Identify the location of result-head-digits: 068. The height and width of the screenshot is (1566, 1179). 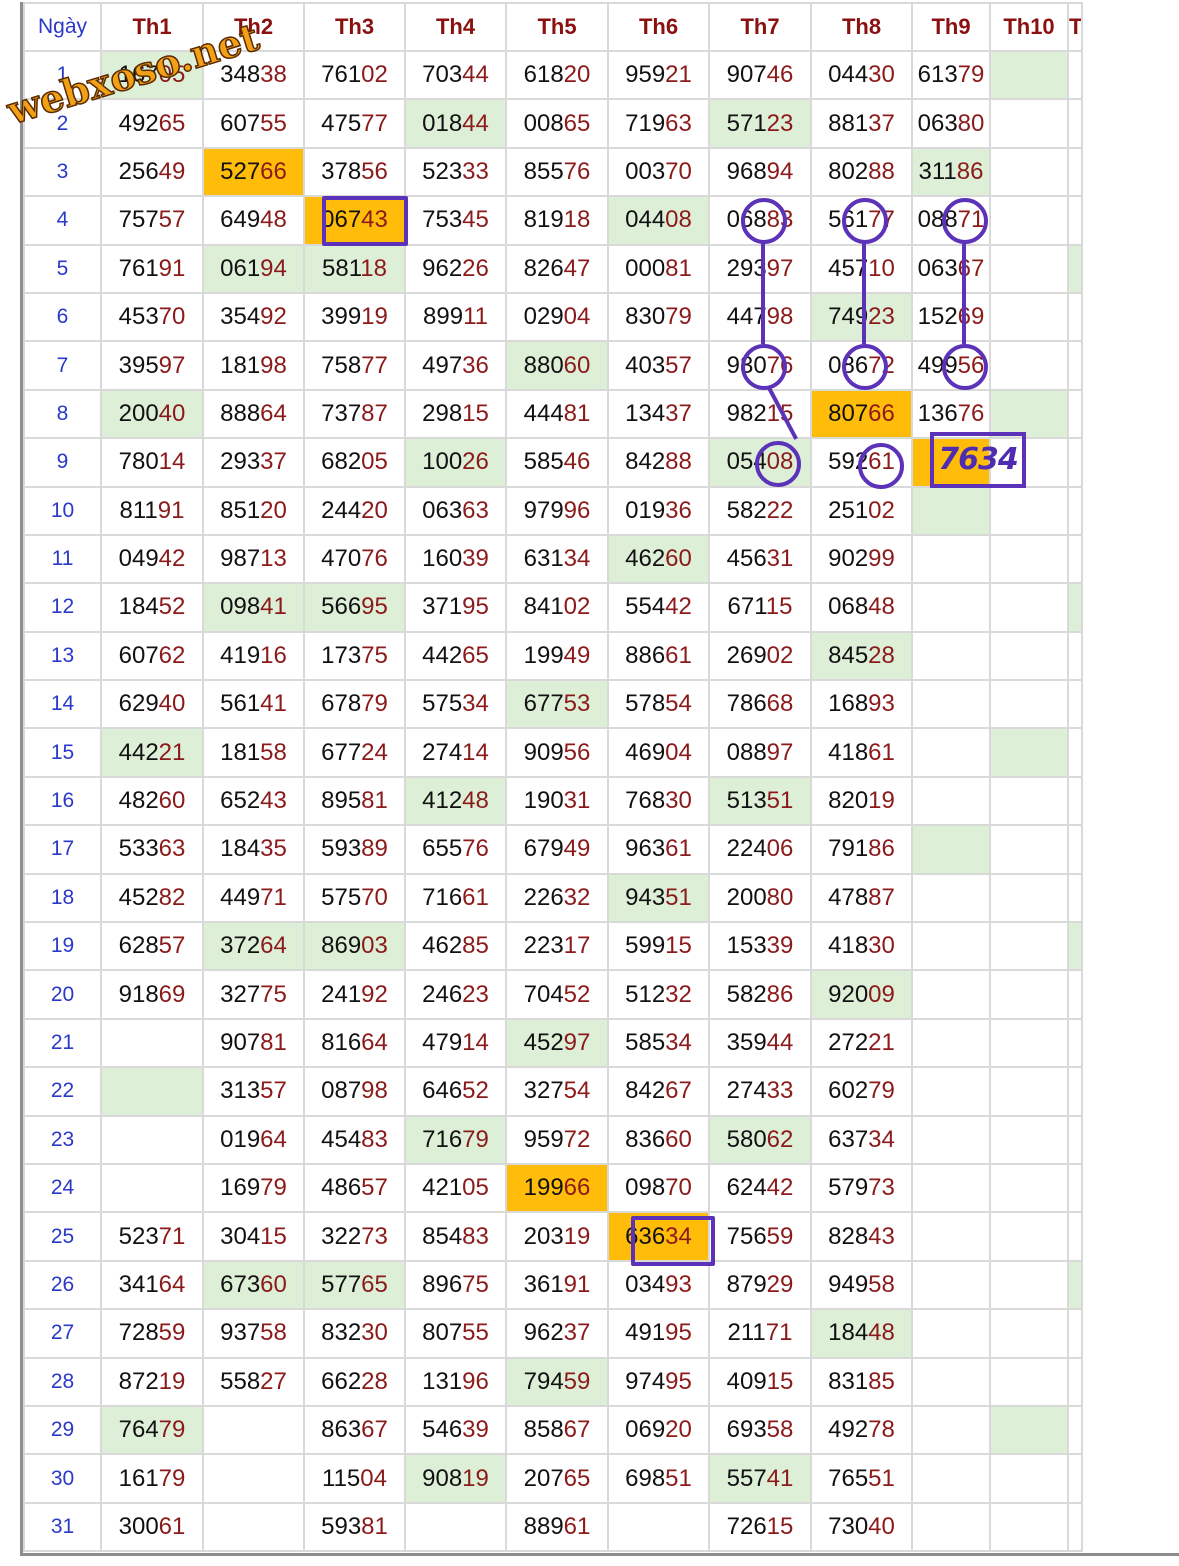
(848, 607).